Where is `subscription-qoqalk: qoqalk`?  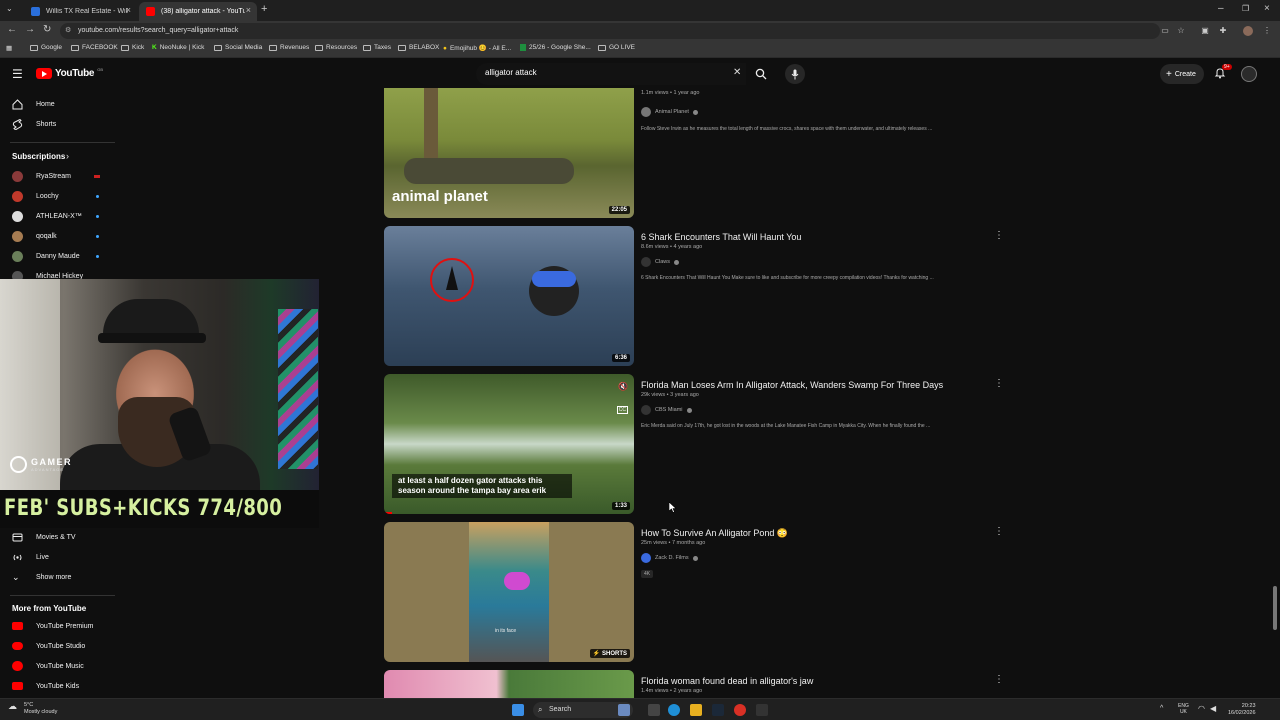 subscription-qoqalk: qoqalk is located at coordinates (59, 236).